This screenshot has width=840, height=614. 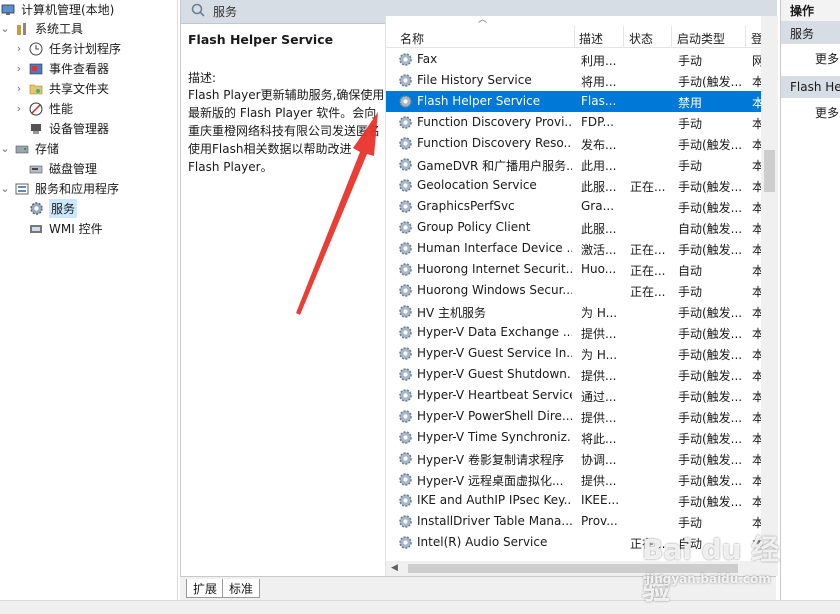 I want to click on watermark-logo: Bai du 经验 jingyan.baidu.com, so click(x=722, y=567).